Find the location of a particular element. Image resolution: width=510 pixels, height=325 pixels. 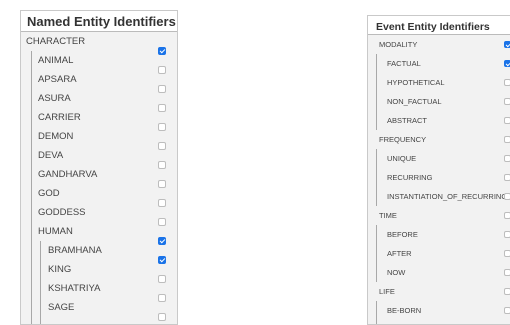

entity-row-carrier: CARRIER is located at coordinates (59, 117).